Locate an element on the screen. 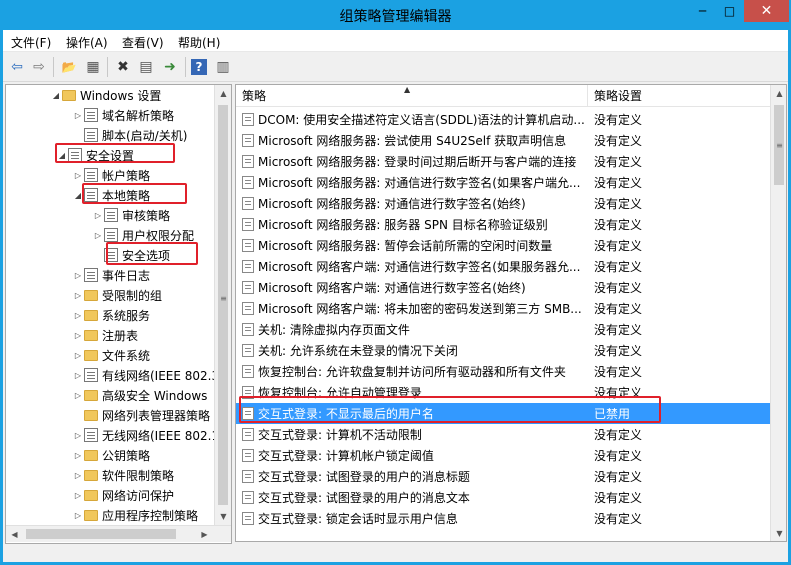 The height and width of the screenshot is (565, 791). policy-row: Microsoft 网络客户端: 对通信进行数字签名(始终) 没有定义 is located at coordinates (503, 287).